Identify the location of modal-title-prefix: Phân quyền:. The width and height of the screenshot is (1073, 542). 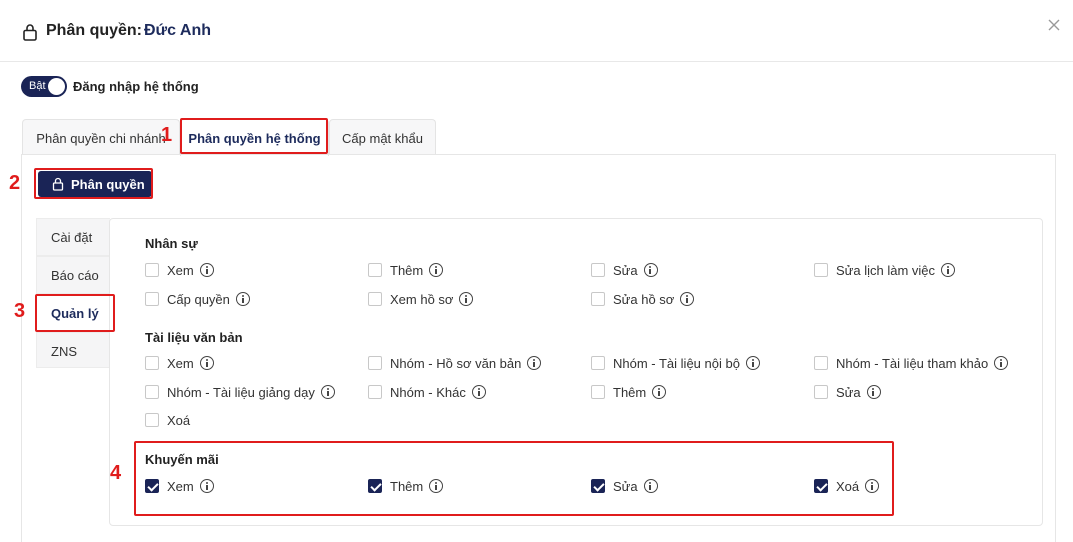
(94, 30).